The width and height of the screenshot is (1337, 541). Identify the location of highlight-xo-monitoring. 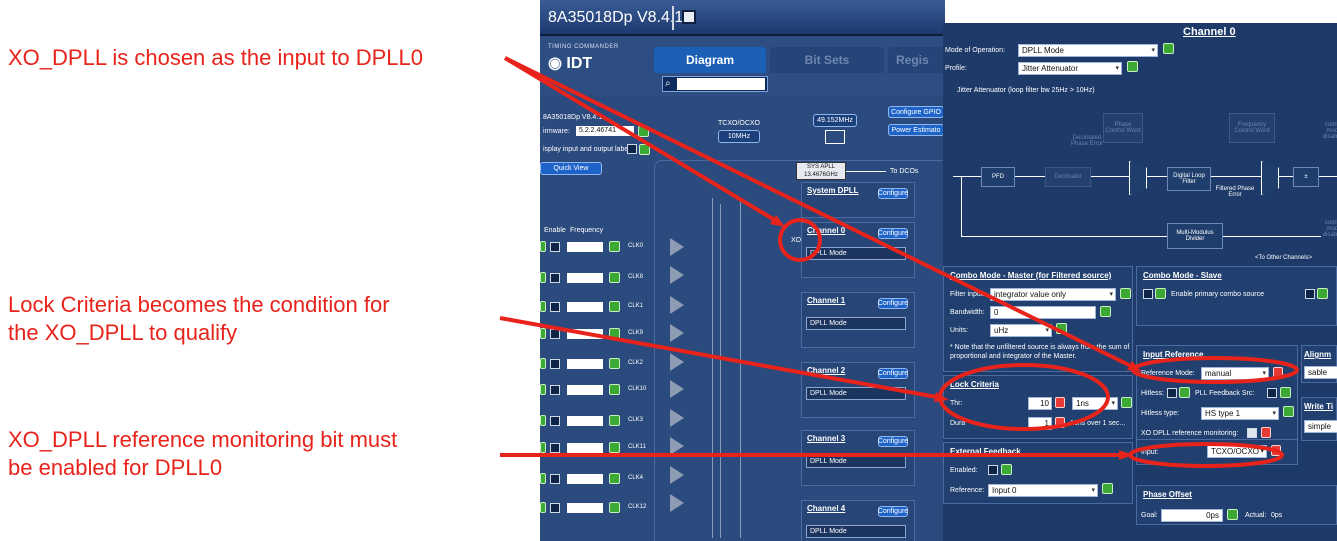
(1206, 455).